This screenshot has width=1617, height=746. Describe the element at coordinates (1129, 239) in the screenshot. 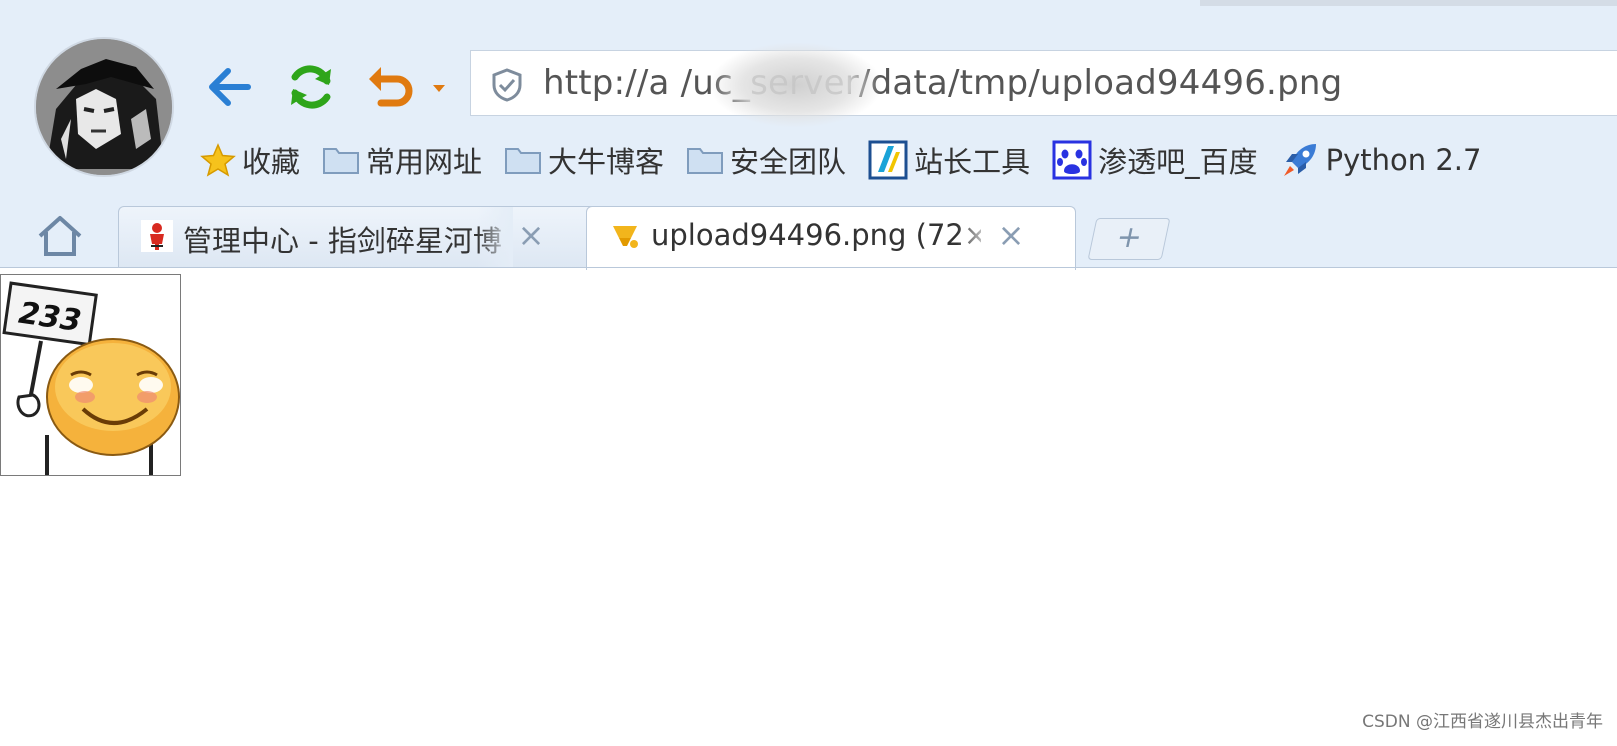

I see `new-tab-button: +` at that location.